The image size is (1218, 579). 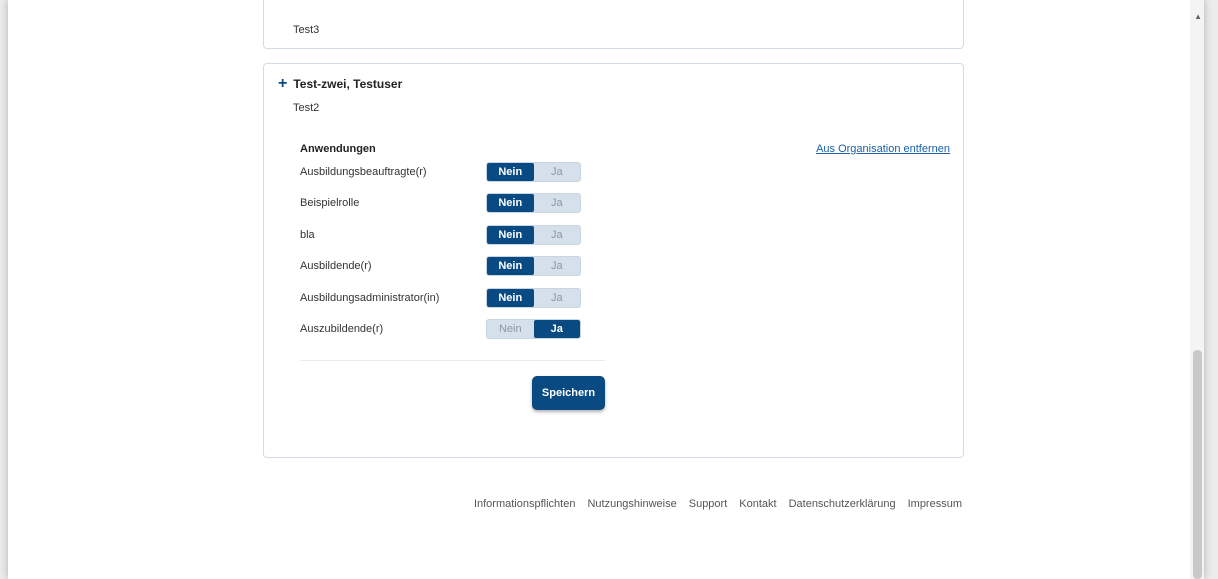 I want to click on footer-link-datenschutz: Datenschutzerklärung, so click(x=842, y=504).